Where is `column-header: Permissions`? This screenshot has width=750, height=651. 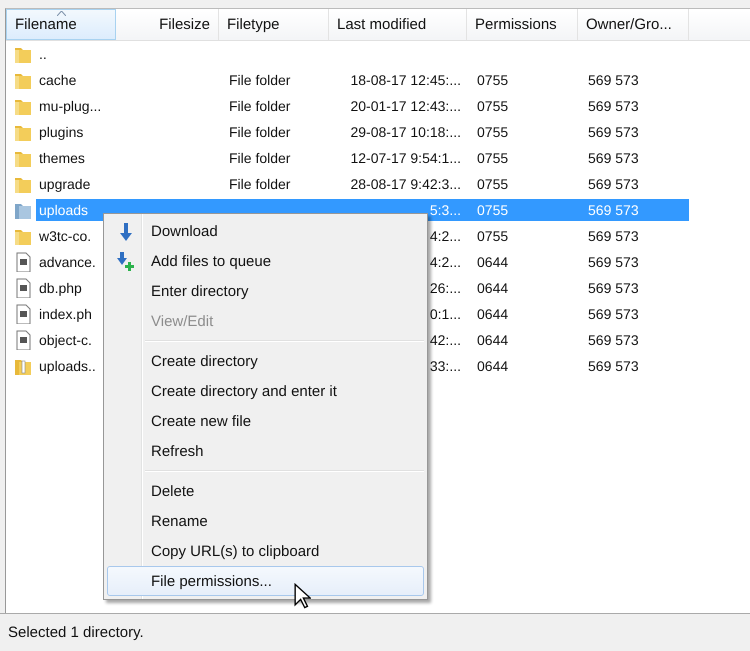
column-header: Permissions is located at coordinates (522, 24).